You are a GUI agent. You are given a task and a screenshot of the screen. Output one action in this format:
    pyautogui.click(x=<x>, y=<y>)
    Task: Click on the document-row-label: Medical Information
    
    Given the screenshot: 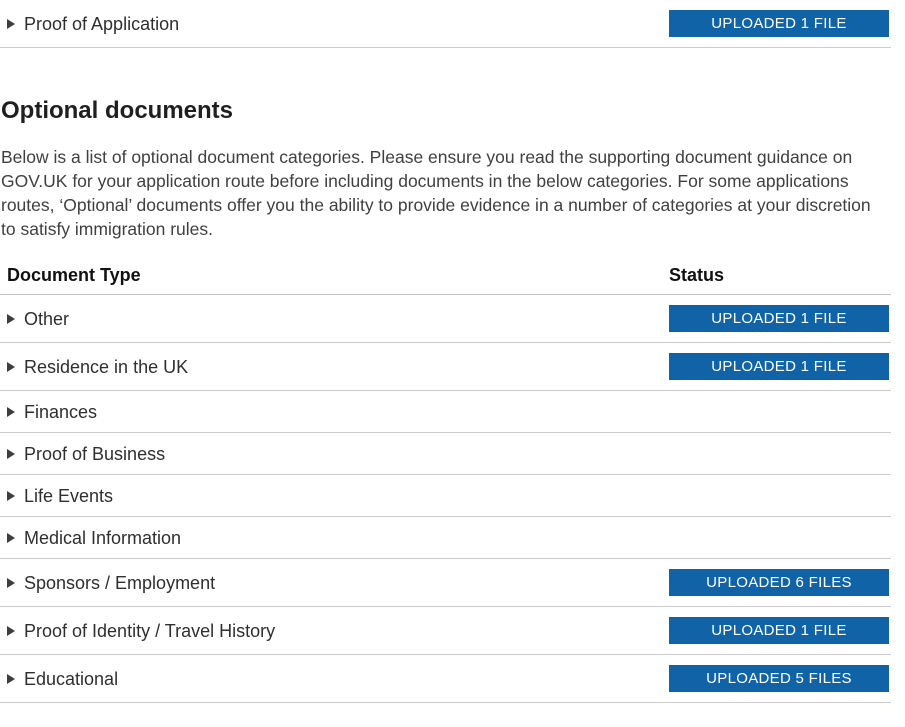 What is the action you would take?
    pyautogui.click(x=103, y=538)
    